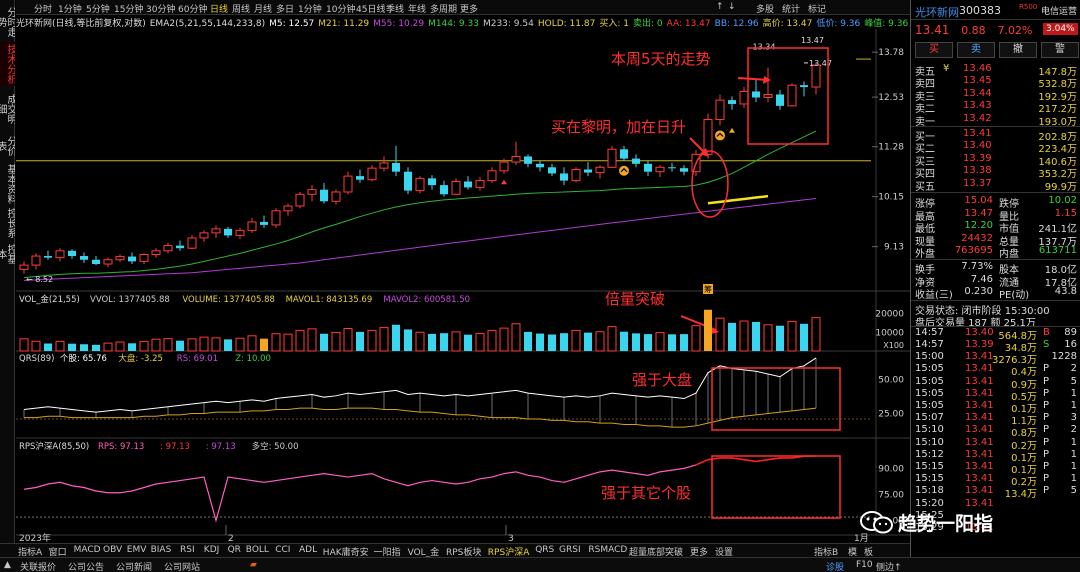 The height and width of the screenshot is (572, 1080). Describe the element at coordinates (977, 93) in the screenshot. I see `ask-price: 13.44` at that location.